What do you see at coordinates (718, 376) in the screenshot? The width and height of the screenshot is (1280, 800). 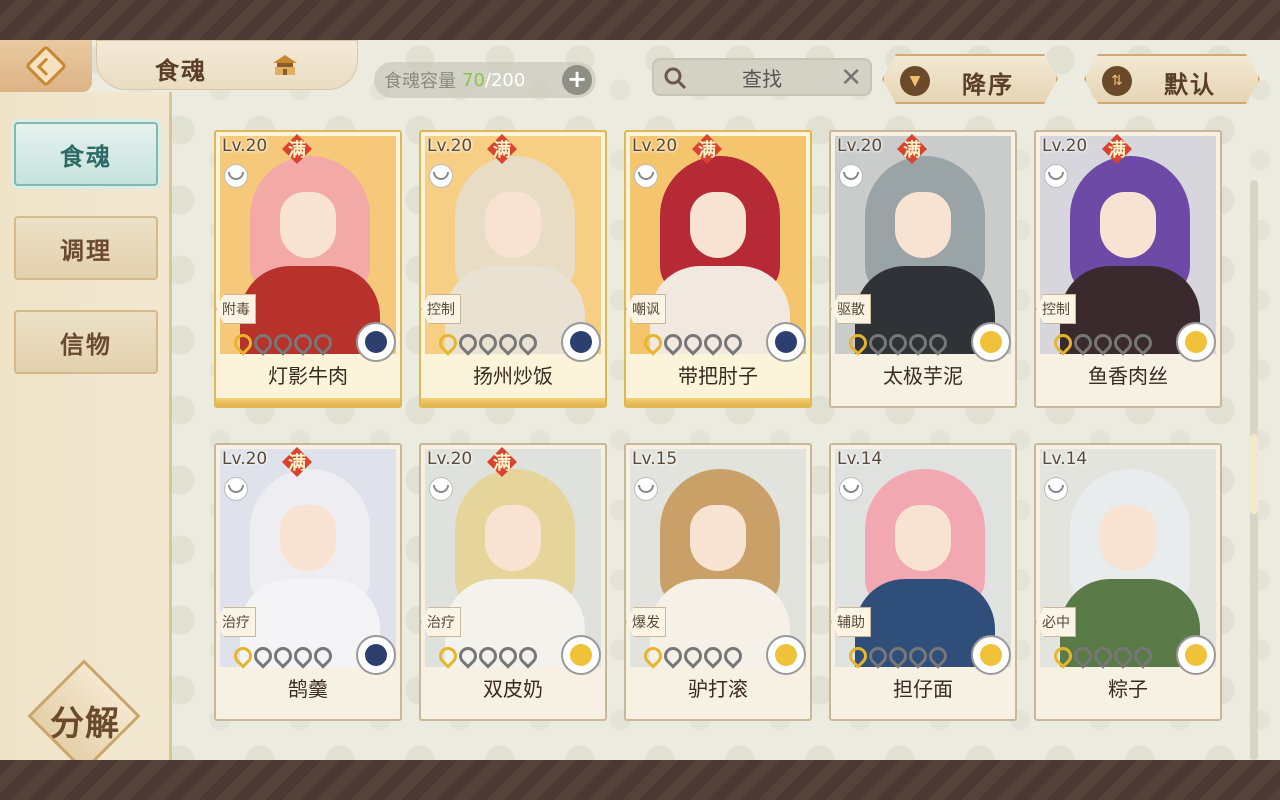 I see `card-name: 带把肘子` at bounding box center [718, 376].